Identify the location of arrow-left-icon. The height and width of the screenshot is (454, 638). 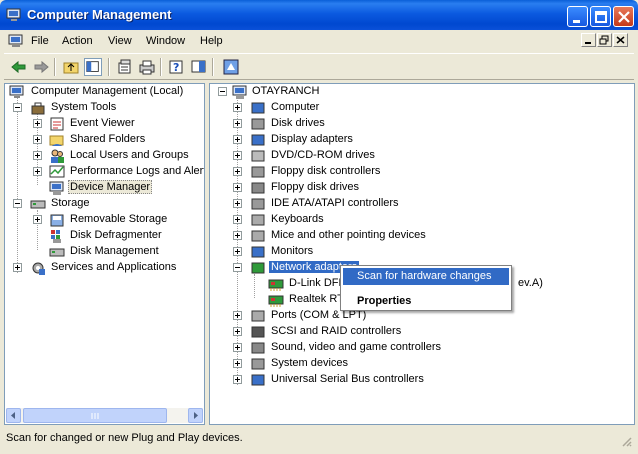
(13, 415).